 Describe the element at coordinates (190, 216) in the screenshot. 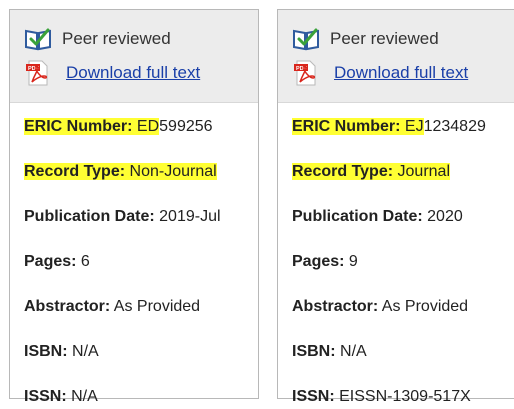

I see `publication-date-value: 2019-Jul` at that location.